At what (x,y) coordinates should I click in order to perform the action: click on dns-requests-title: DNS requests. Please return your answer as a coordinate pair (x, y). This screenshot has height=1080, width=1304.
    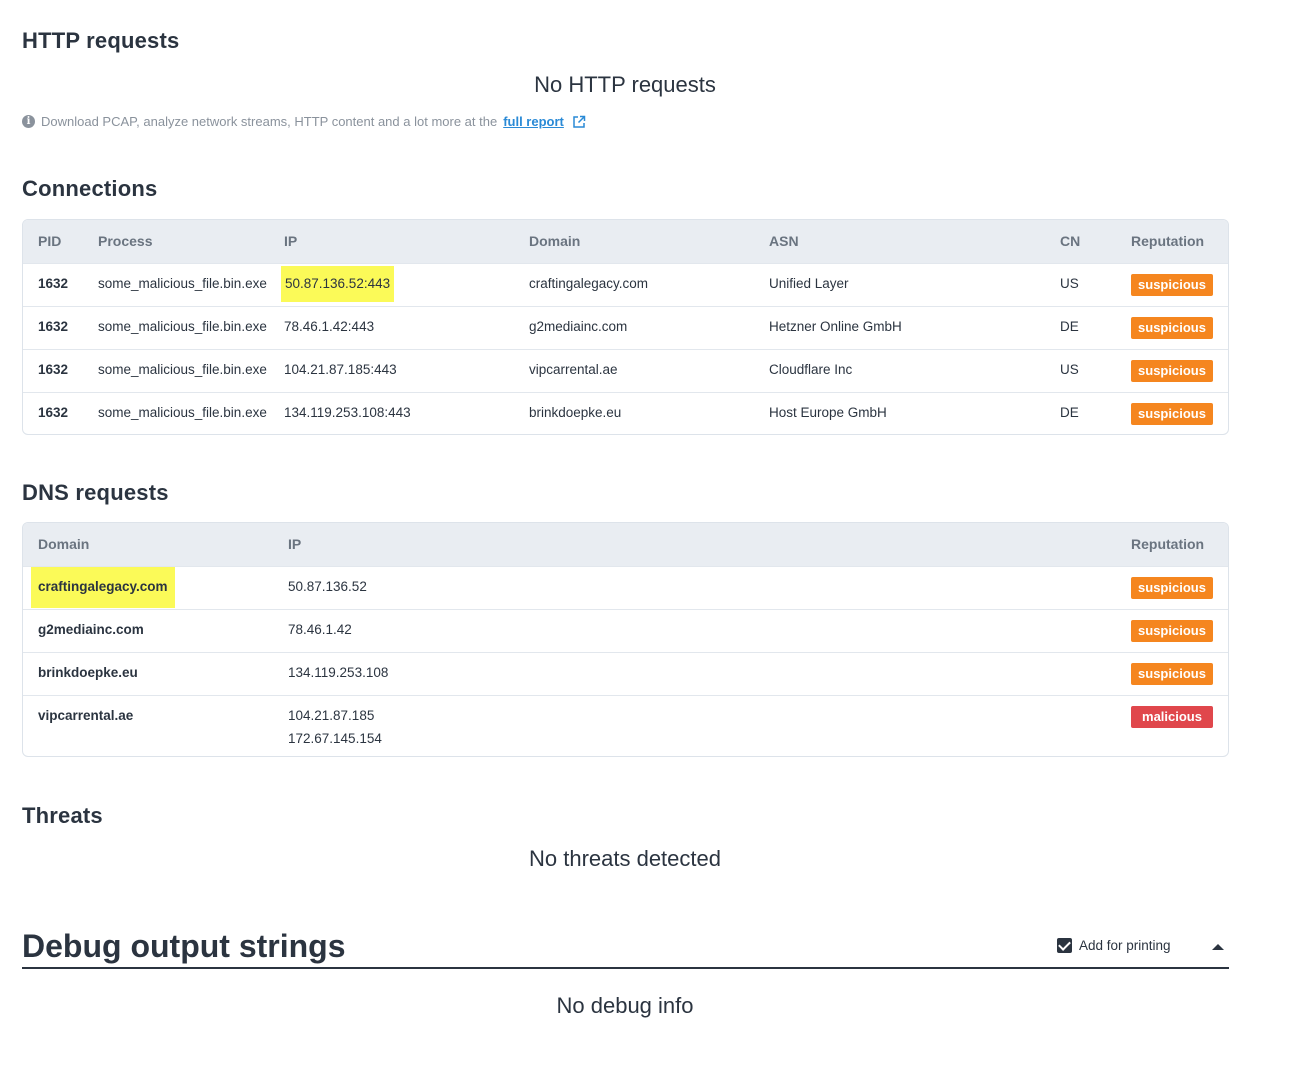
    Looking at the image, I should click on (95, 492).